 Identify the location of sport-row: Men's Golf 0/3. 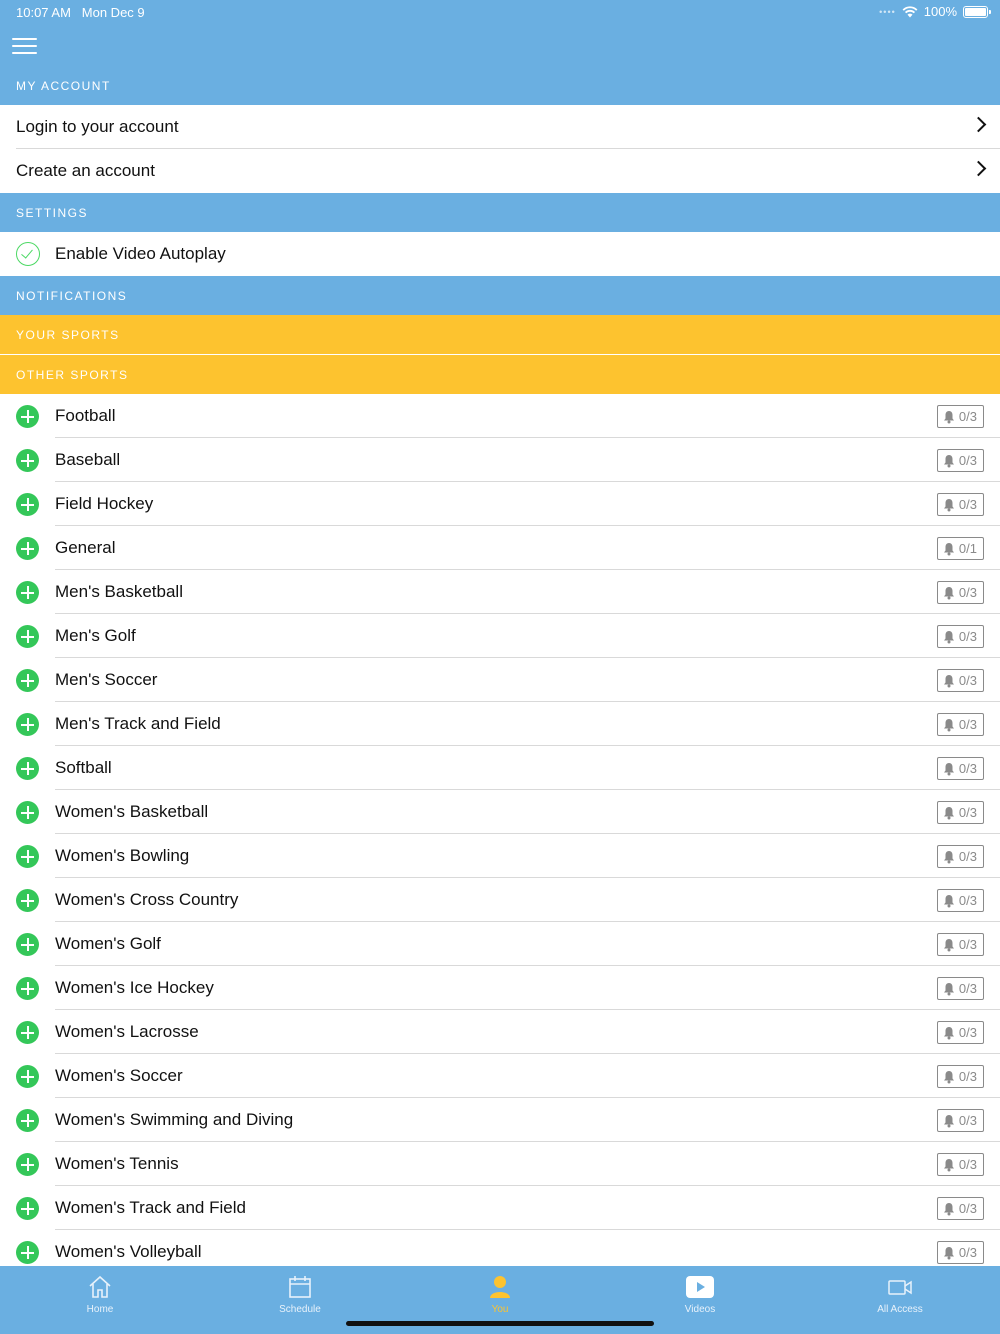
(500, 636).